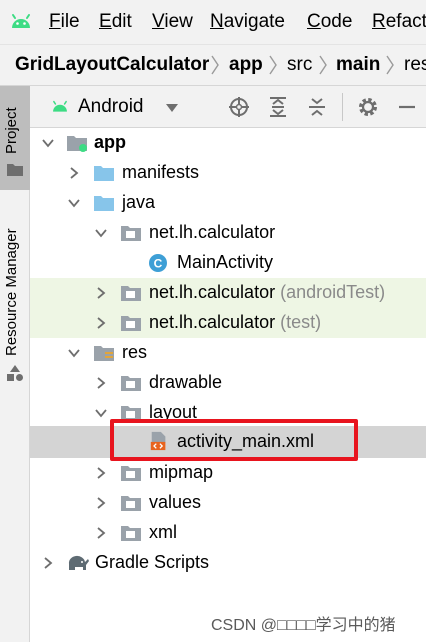 The image size is (426, 642). Describe the element at coordinates (161, 172) in the screenshot. I see `tree-item-label: manifests` at that location.